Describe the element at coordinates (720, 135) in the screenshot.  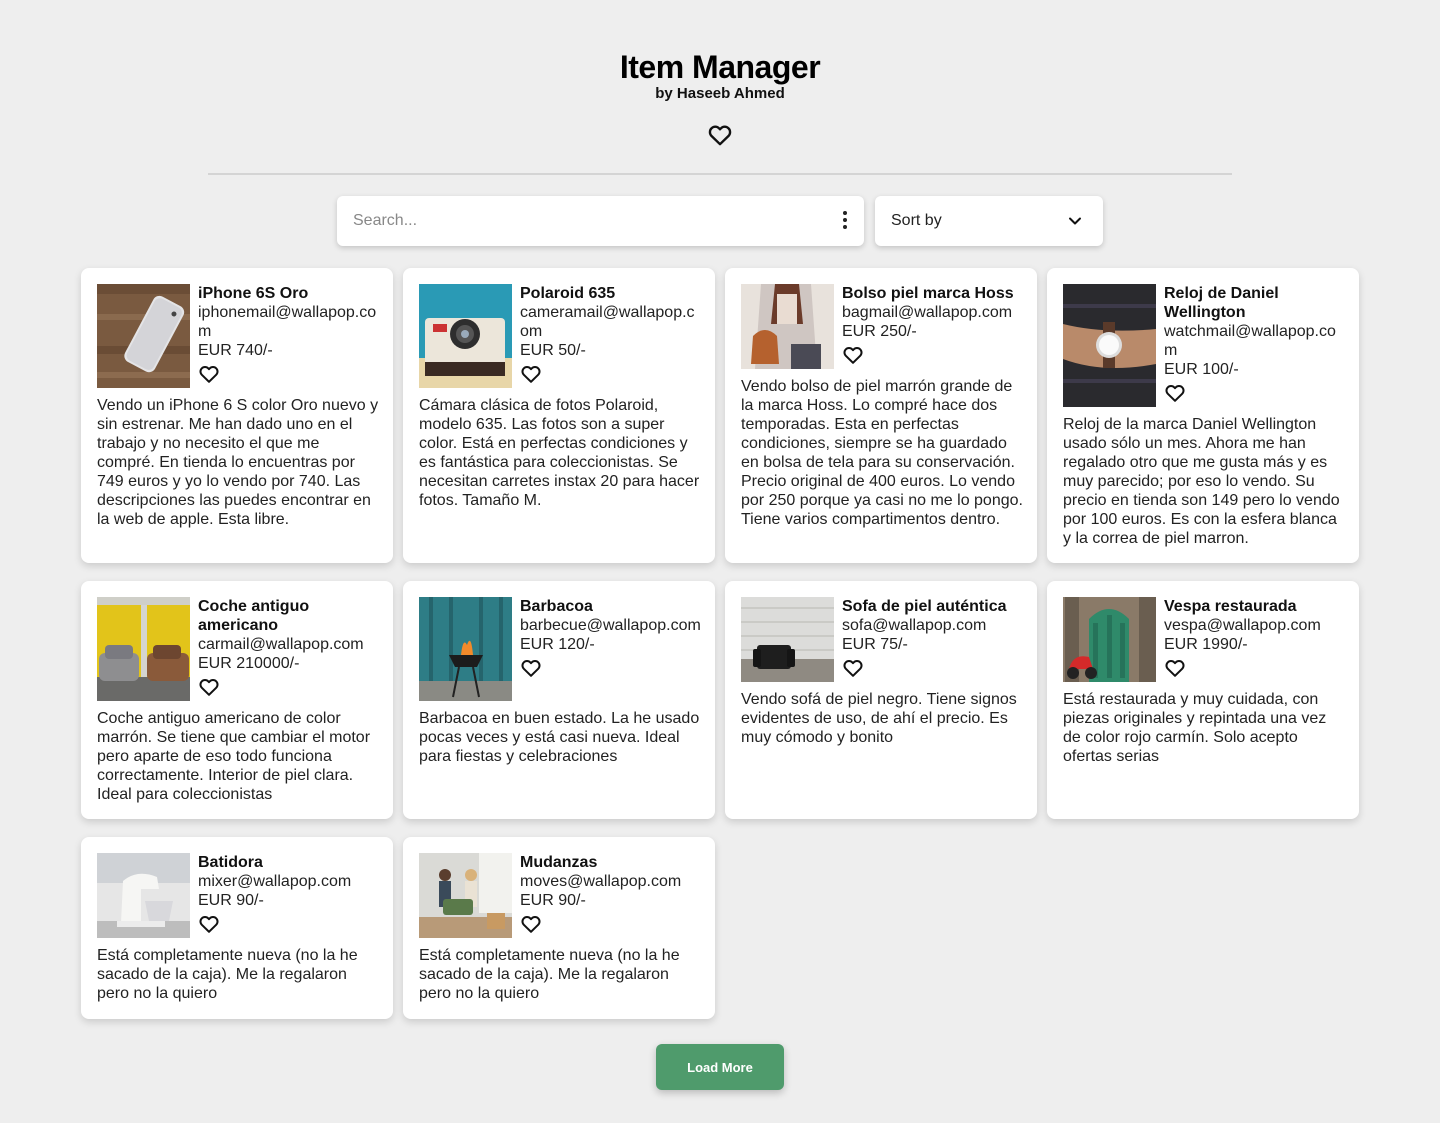
I see `favorites-heart-icon` at that location.